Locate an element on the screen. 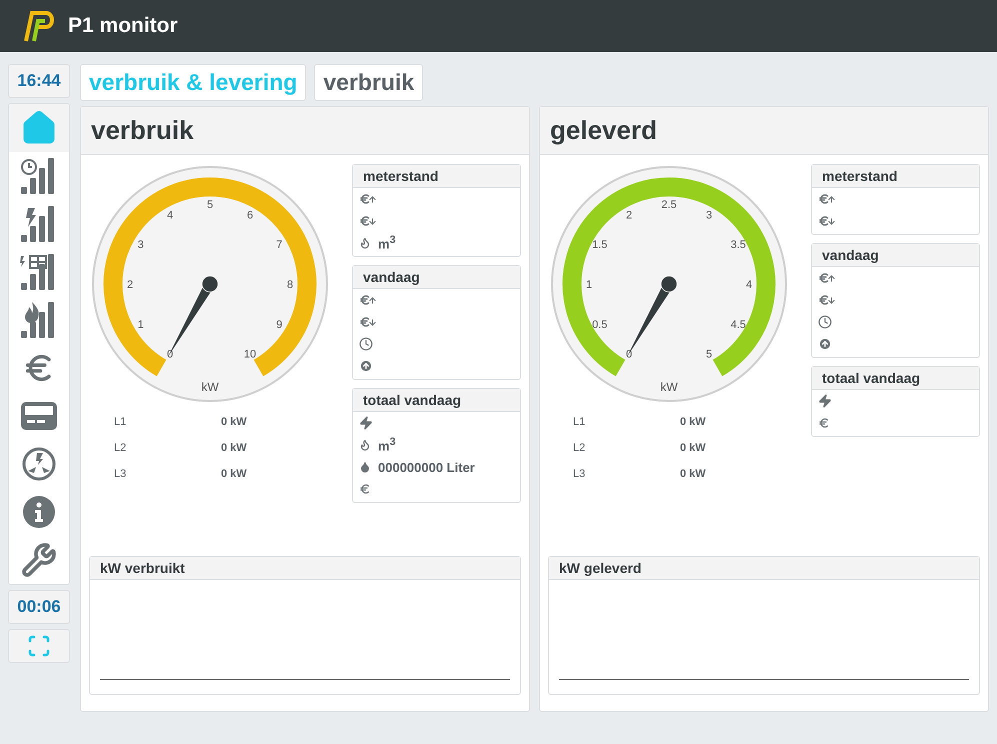 The width and height of the screenshot is (997, 744). gauge-tick-label: 2.5 is located at coordinates (669, 205).